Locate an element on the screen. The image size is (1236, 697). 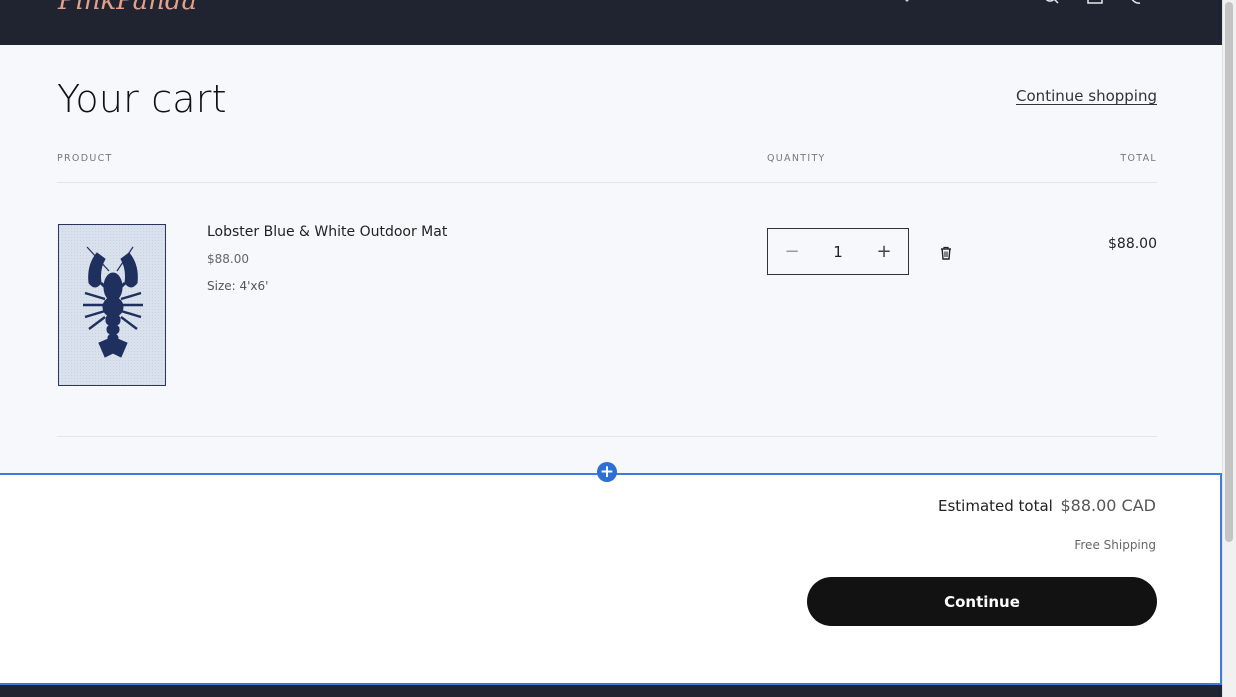
column-header-product: PRODUCT is located at coordinates (85, 158).